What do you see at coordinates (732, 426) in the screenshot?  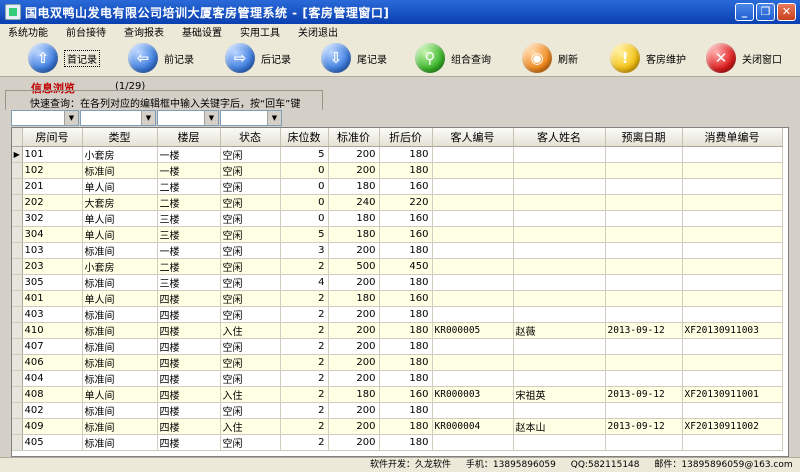 I see `table-cell: XF20130911002` at bounding box center [732, 426].